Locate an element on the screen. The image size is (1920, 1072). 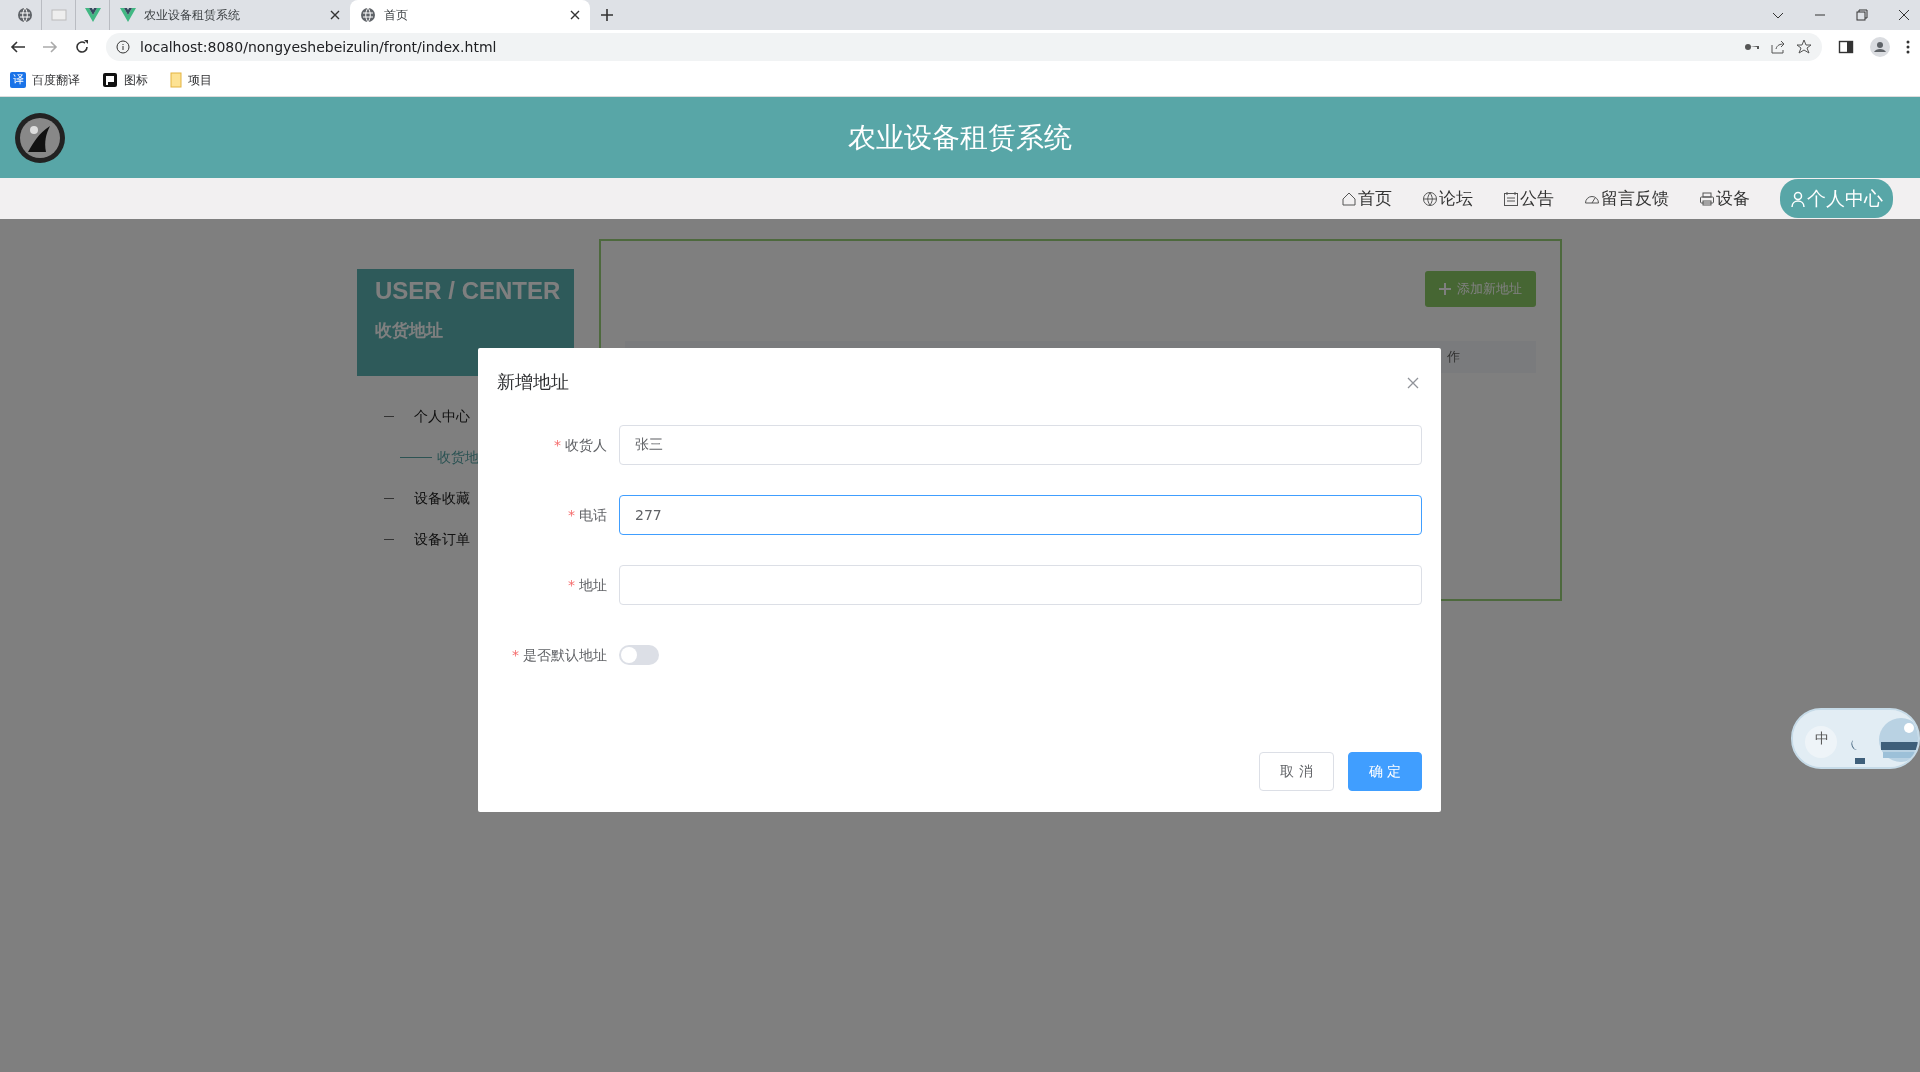
toggle-switch is located at coordinates (639, 655).